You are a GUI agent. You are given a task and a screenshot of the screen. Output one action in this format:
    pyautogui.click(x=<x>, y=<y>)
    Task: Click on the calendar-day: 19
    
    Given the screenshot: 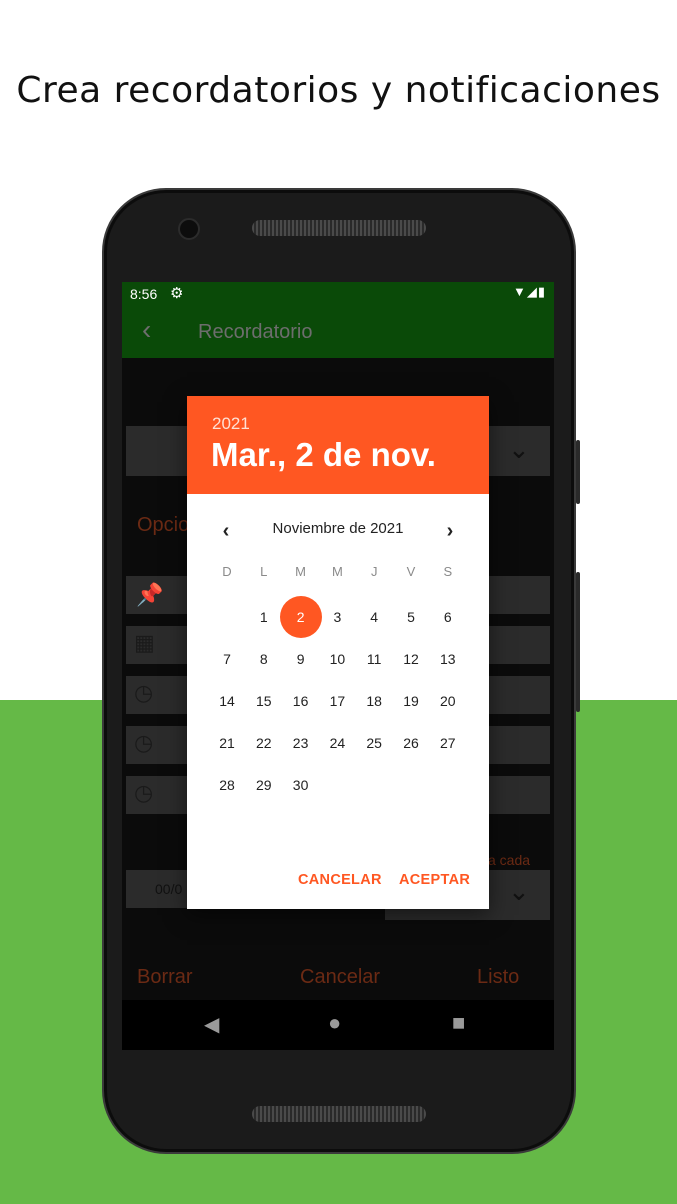 What is the action you would take?
    pyautogui.click(x=411, y=701)
    